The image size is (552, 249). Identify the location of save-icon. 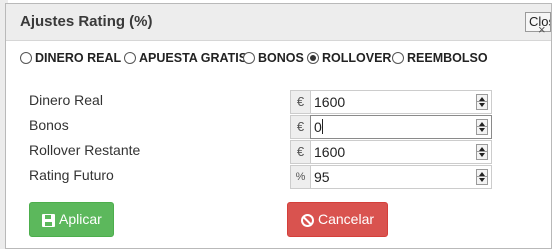
(48, 220).